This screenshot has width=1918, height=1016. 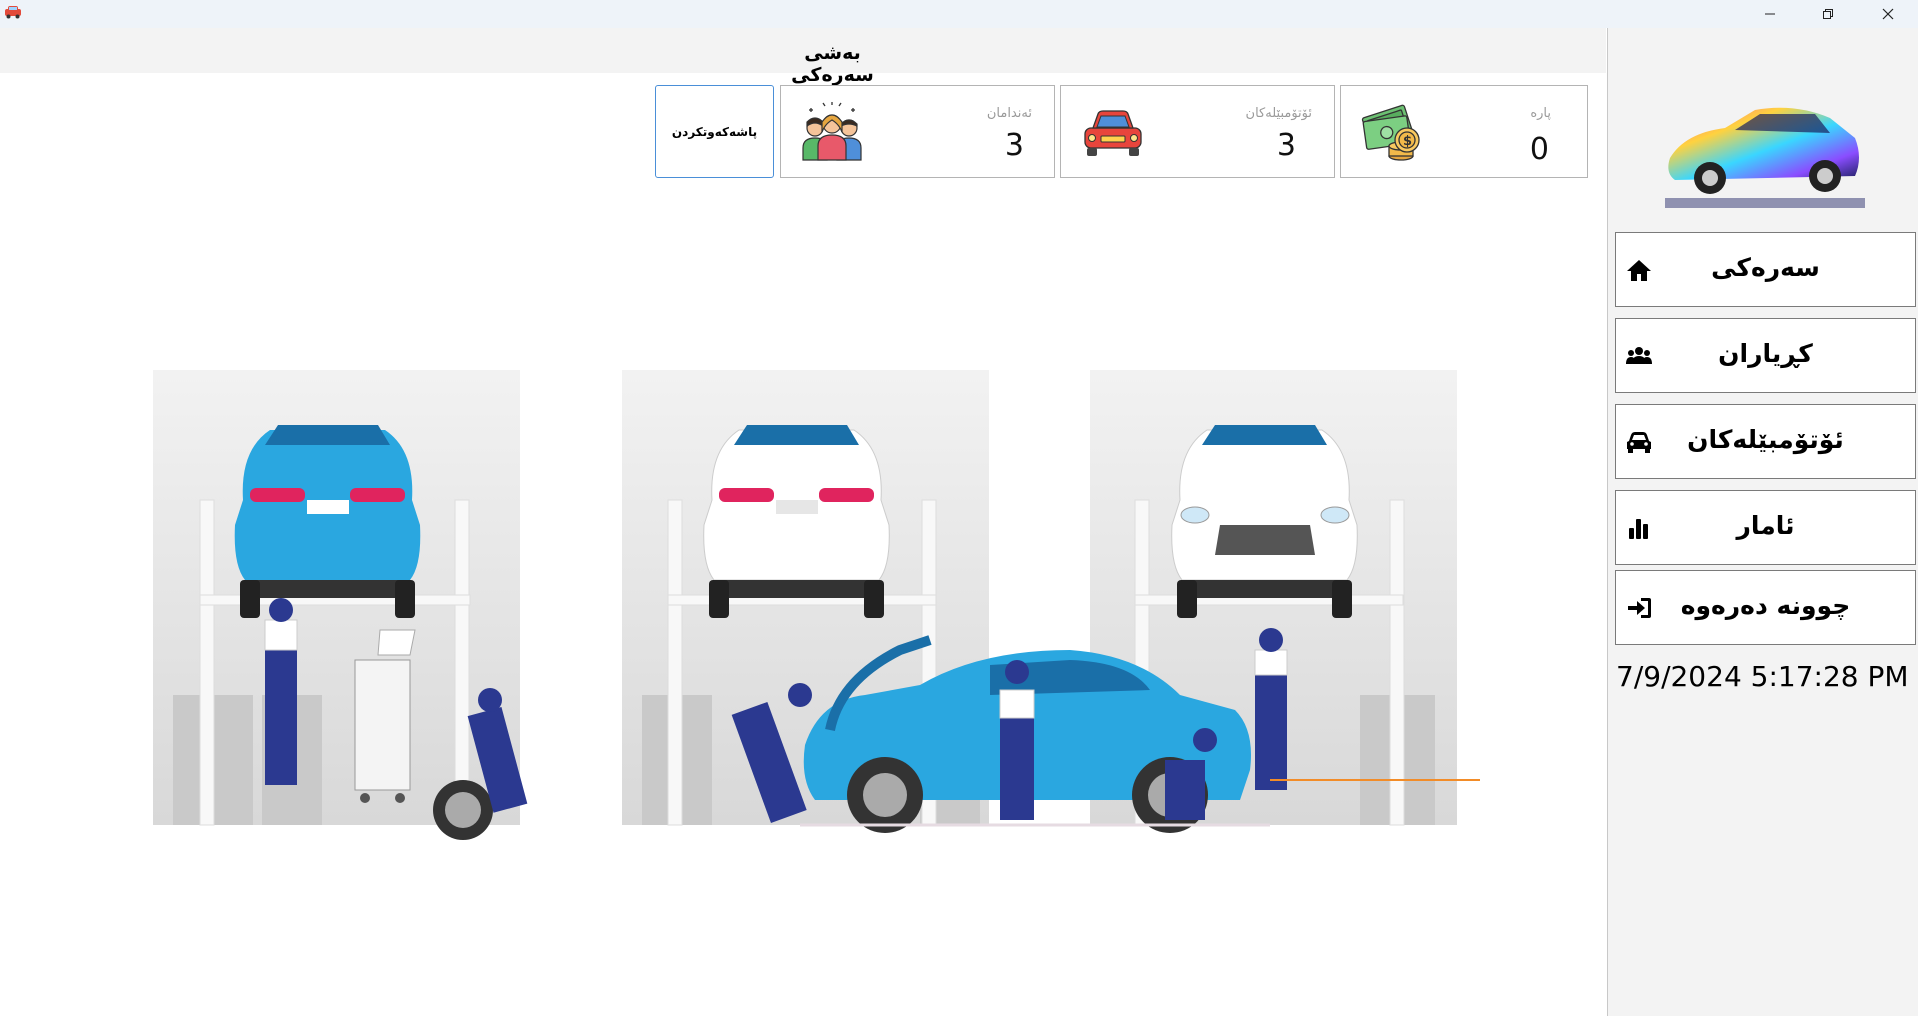 What do you see at coordinates (1264, 521) in the screenshot?
I see `lifted-white-car-front` at bounding box center [1264, 521].